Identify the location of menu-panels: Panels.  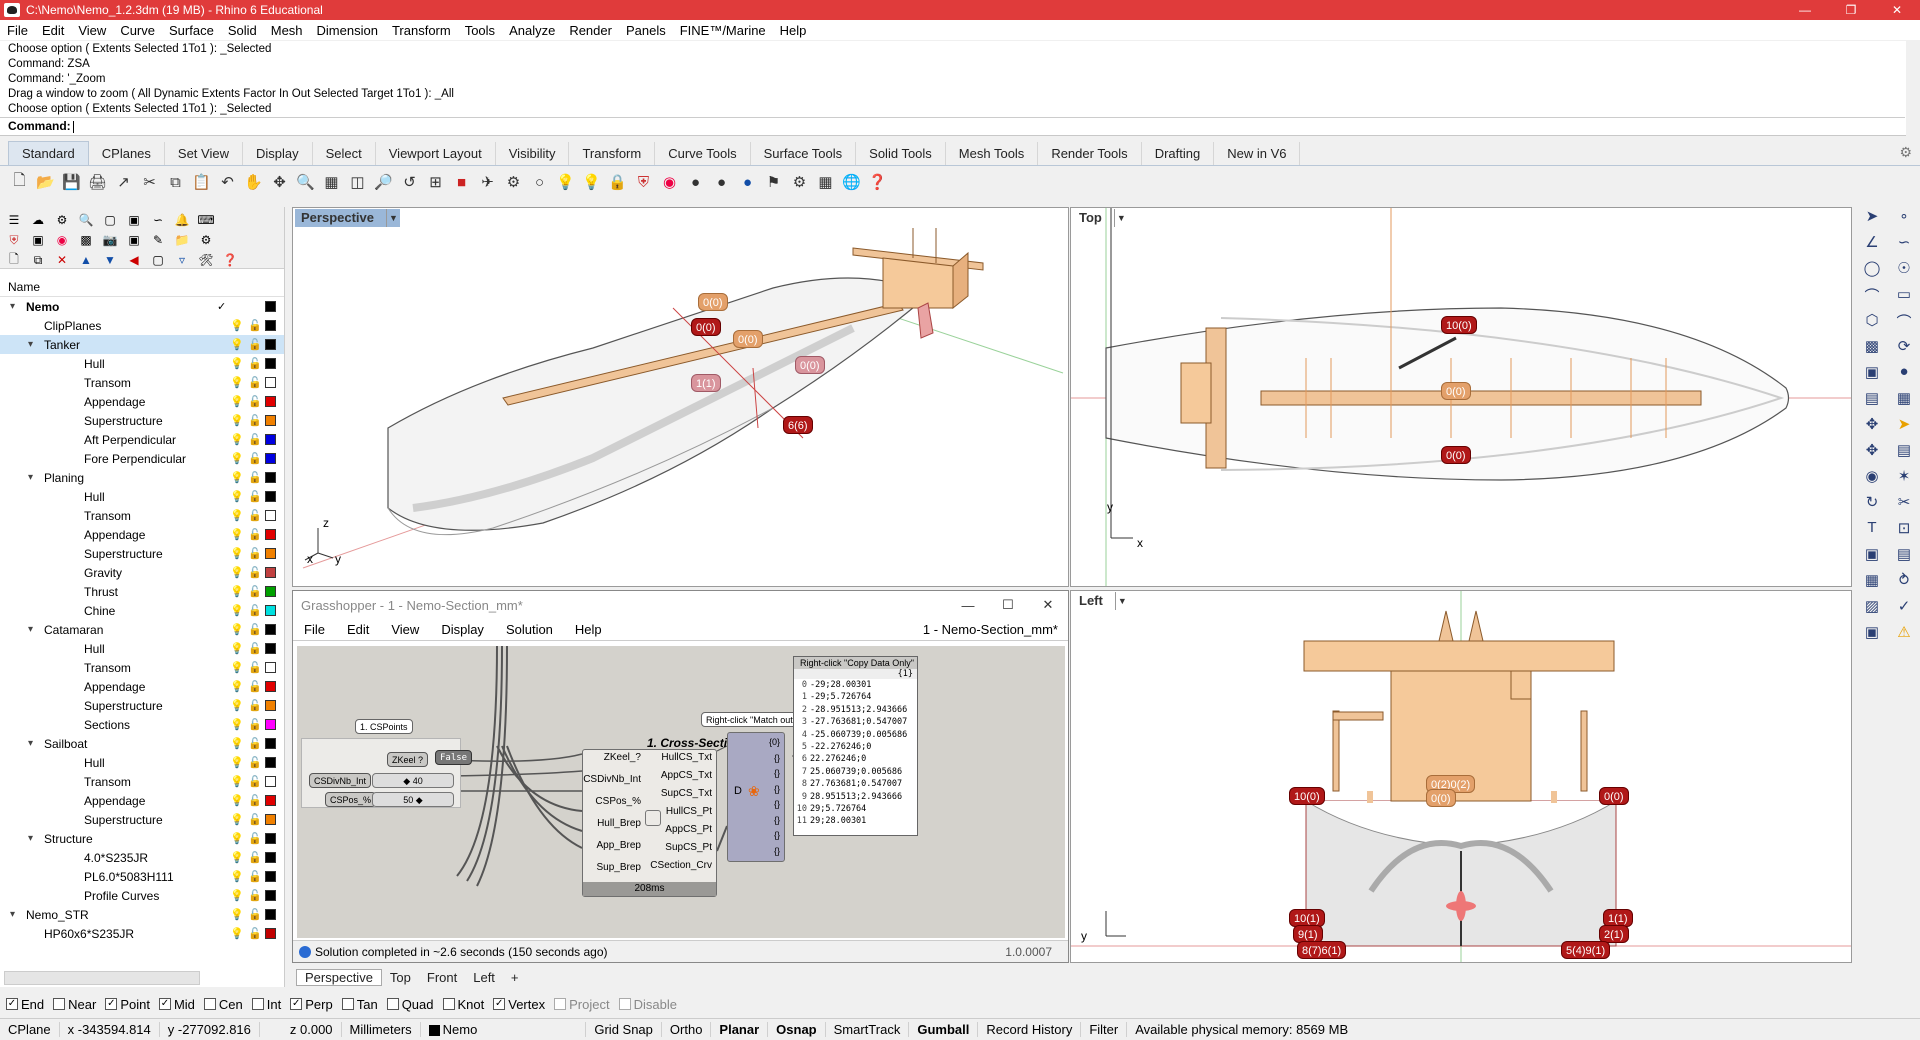
(646, 30).